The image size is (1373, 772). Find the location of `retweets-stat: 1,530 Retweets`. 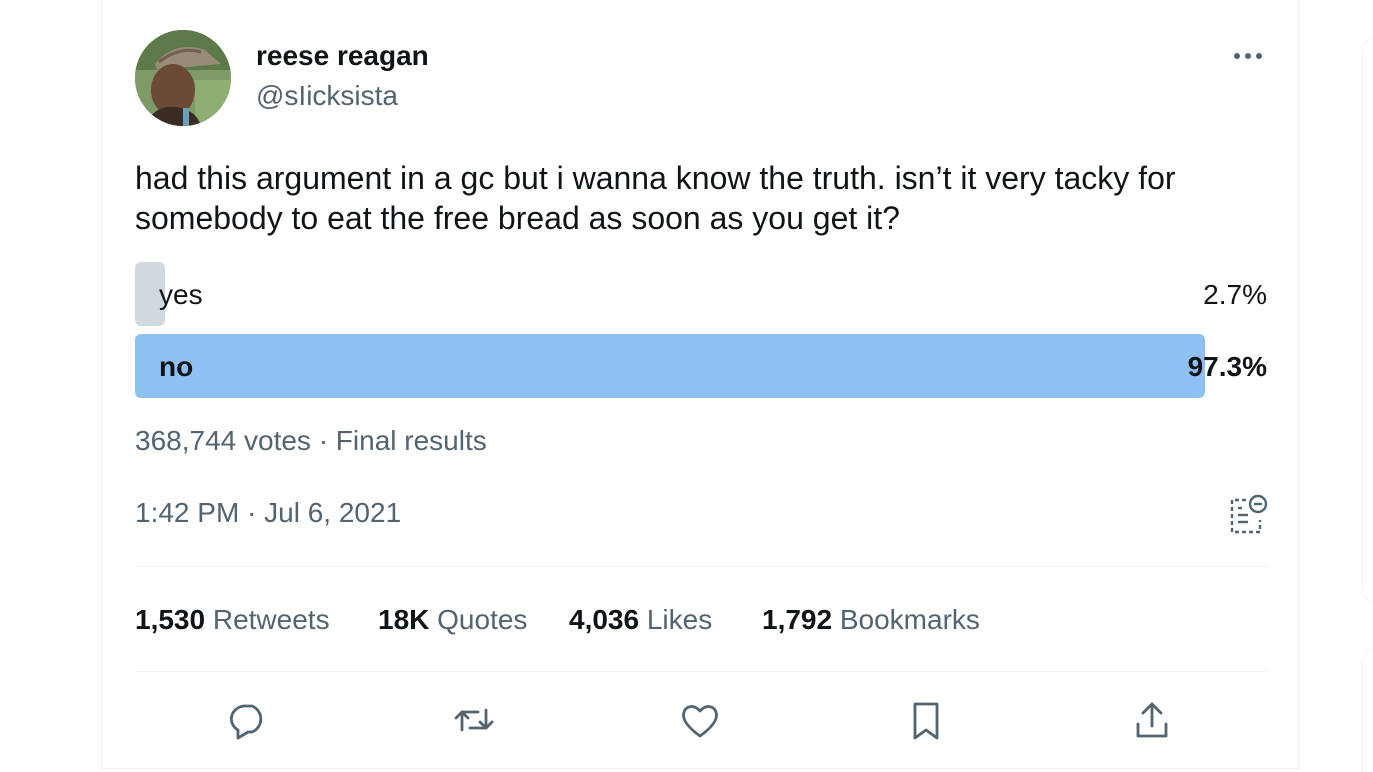

retweets-stat: 1,530 Retweets is located at coordinates (232, 620).